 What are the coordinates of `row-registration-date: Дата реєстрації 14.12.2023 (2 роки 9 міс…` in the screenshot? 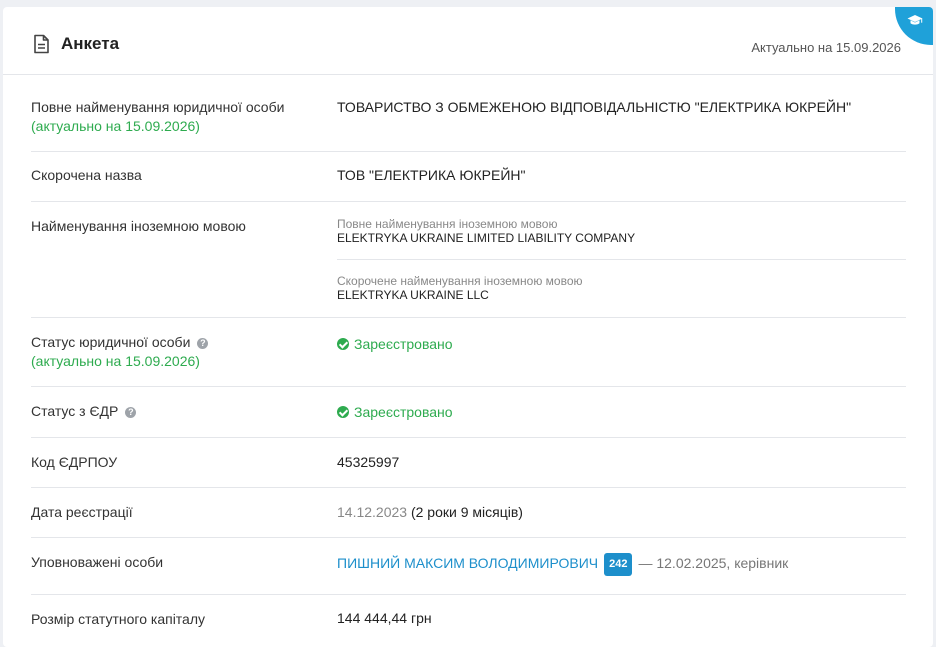 It's located at (468, 513).